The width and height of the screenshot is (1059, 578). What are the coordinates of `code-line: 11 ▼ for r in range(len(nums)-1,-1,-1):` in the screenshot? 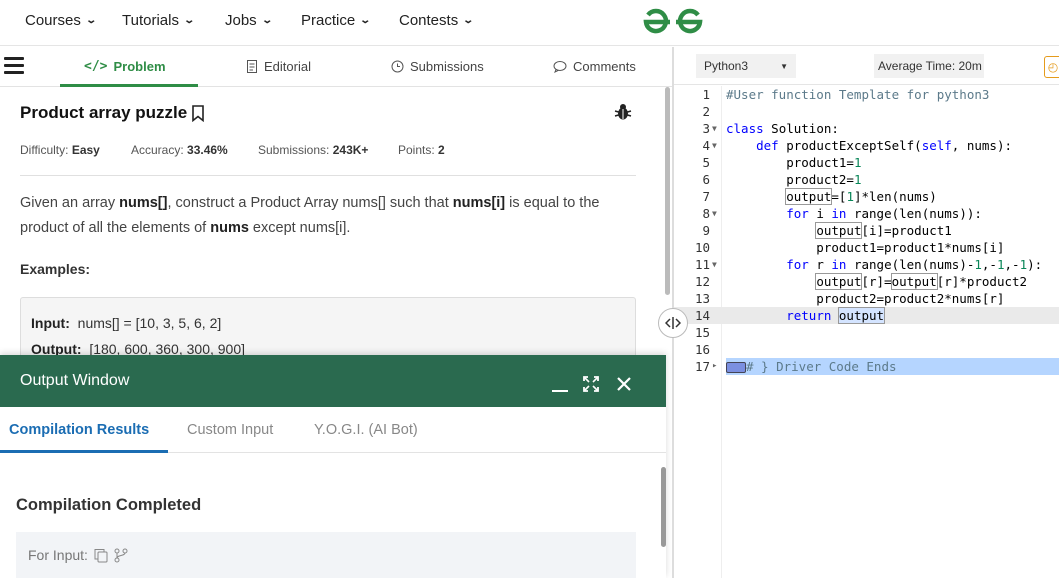 It's located at (866, 264).